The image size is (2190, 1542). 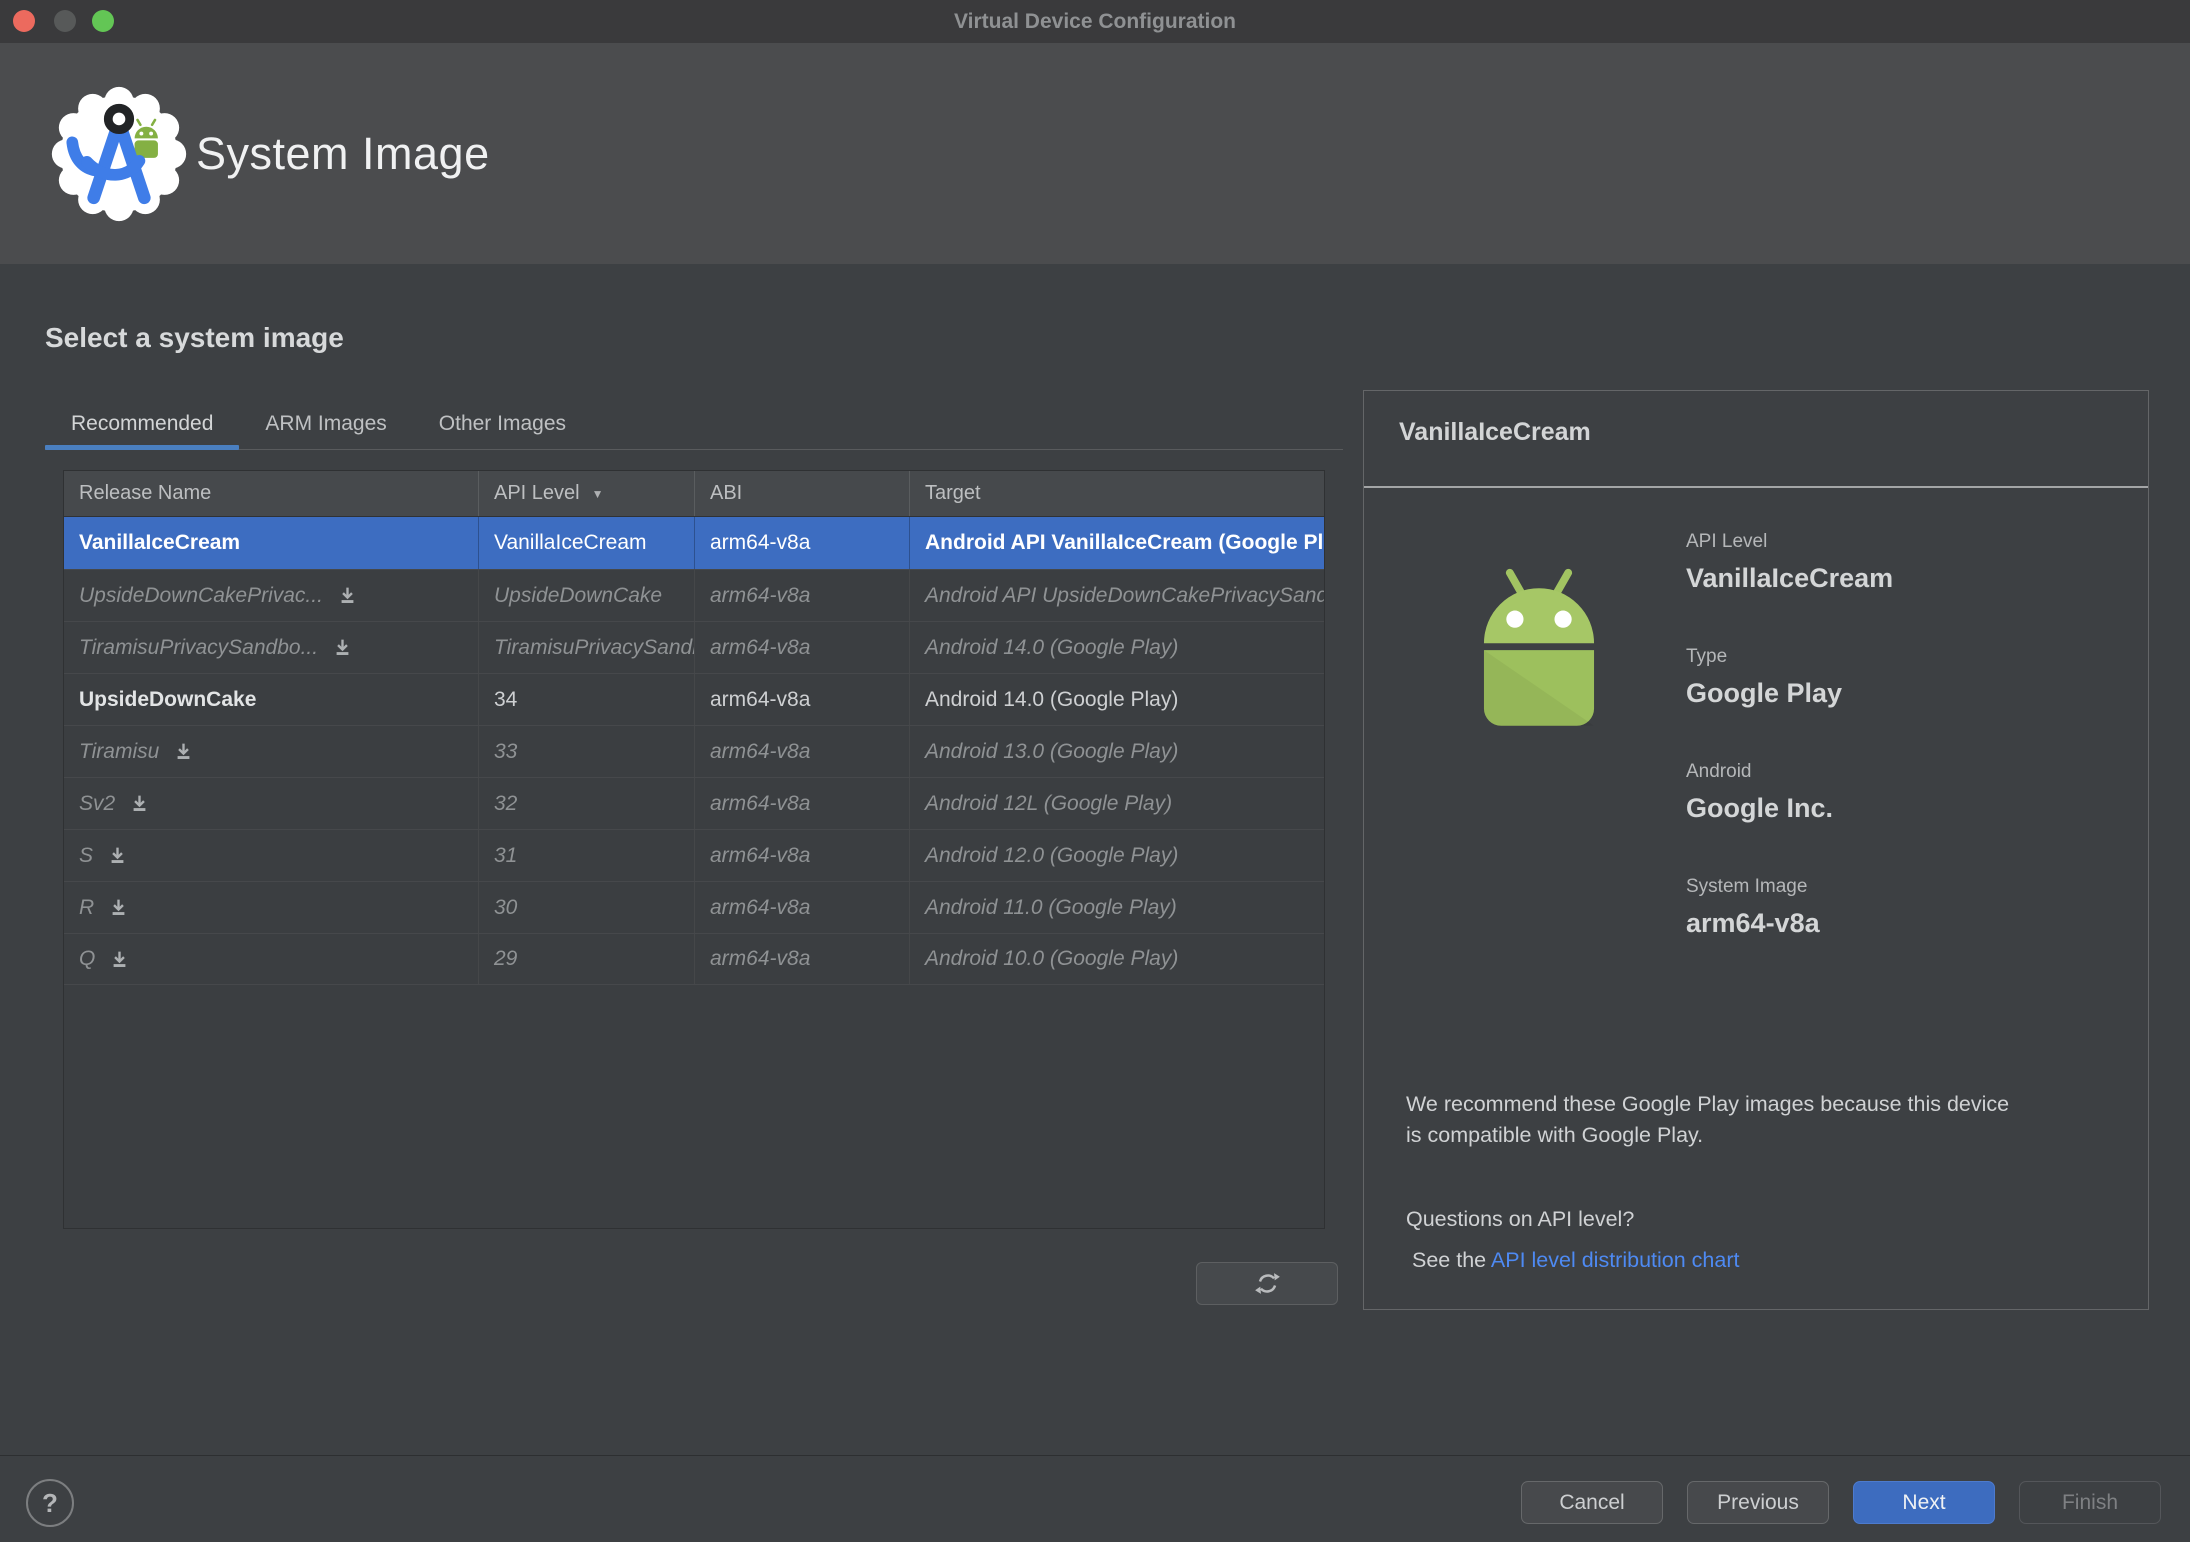 What do you see at coordinates (2090, 1502) in the screenshot?
I see `finish-button: Finish` at bounding box center [2090, 1502].